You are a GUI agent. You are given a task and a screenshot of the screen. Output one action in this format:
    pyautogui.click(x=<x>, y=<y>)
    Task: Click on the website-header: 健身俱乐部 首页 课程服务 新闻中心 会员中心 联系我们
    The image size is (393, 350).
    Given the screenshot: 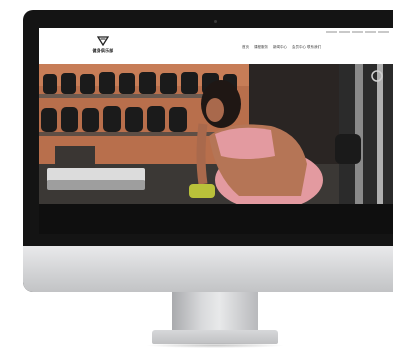 What is the action you would take?
    pyautogui.click(x=216, y=46)
    